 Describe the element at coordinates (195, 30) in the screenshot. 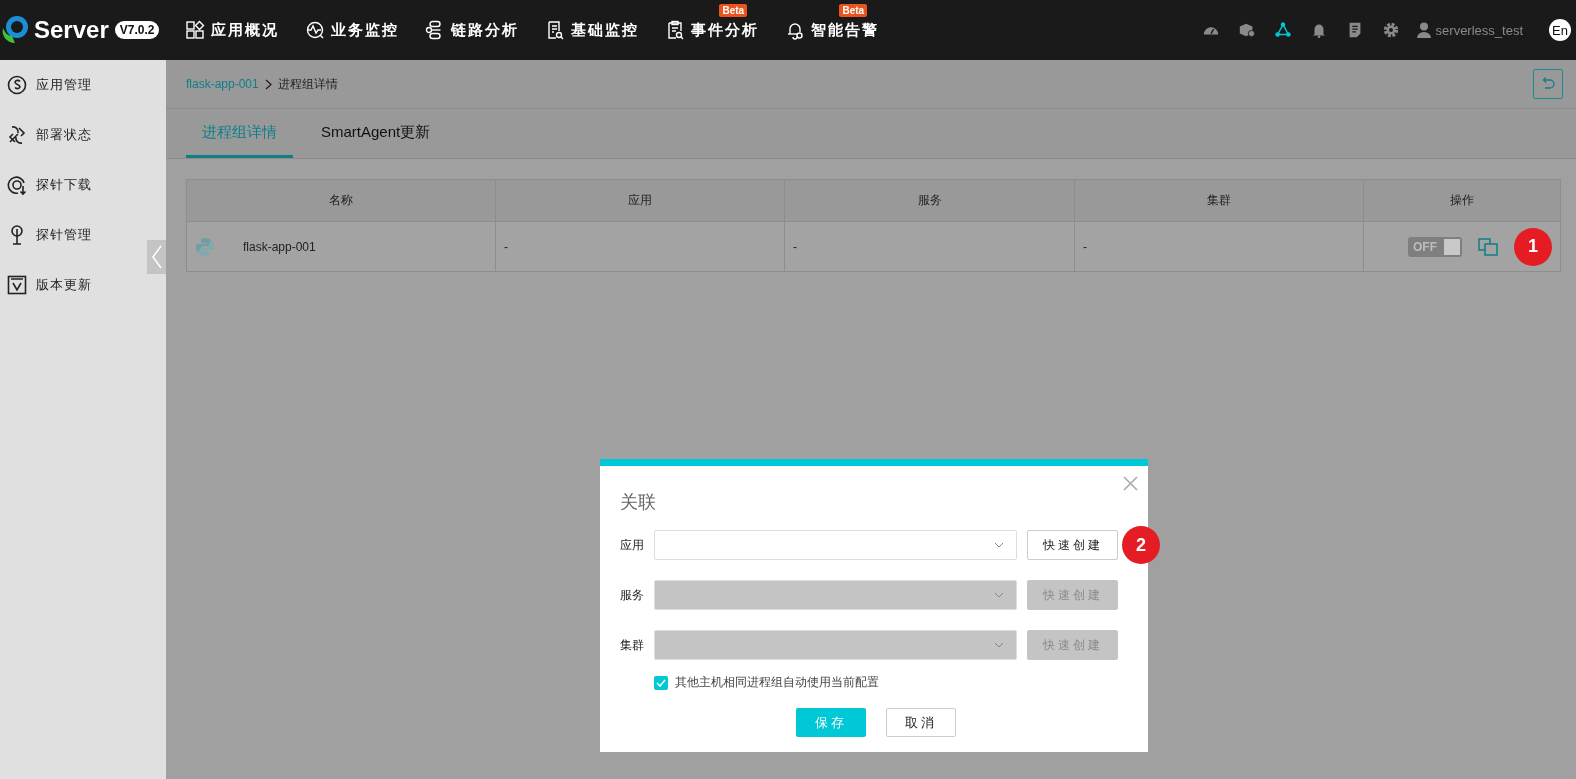

I see `grid-icon` at that location.